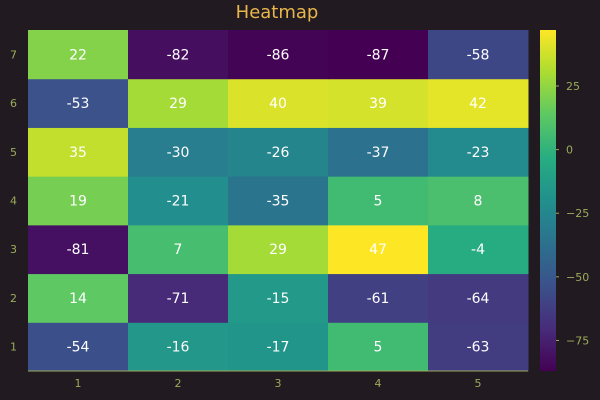 This screenshot has height=400, width=600. I want to click on colorbar-tick-label--25: −25, so click(577, 213).